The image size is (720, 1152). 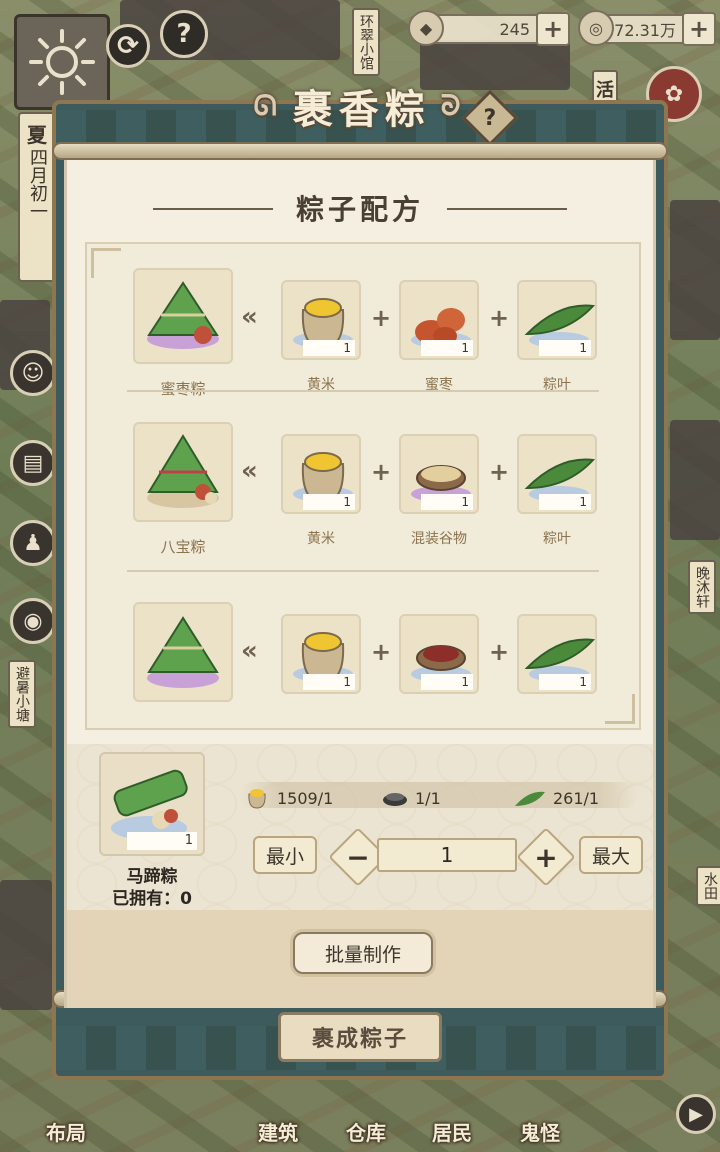 I want to click on figure-icon: ♟, so click(x=33, y=543).